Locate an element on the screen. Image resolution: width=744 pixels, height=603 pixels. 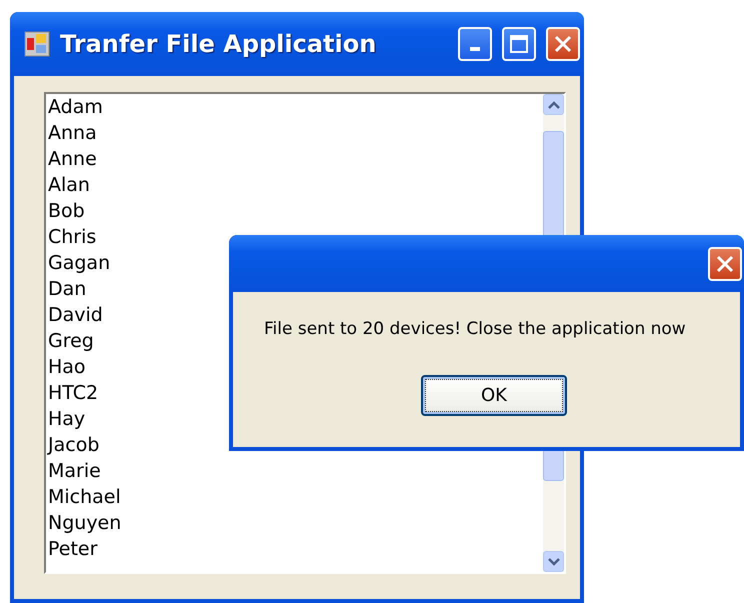
maximize-button is located at coordinates (519, 44).